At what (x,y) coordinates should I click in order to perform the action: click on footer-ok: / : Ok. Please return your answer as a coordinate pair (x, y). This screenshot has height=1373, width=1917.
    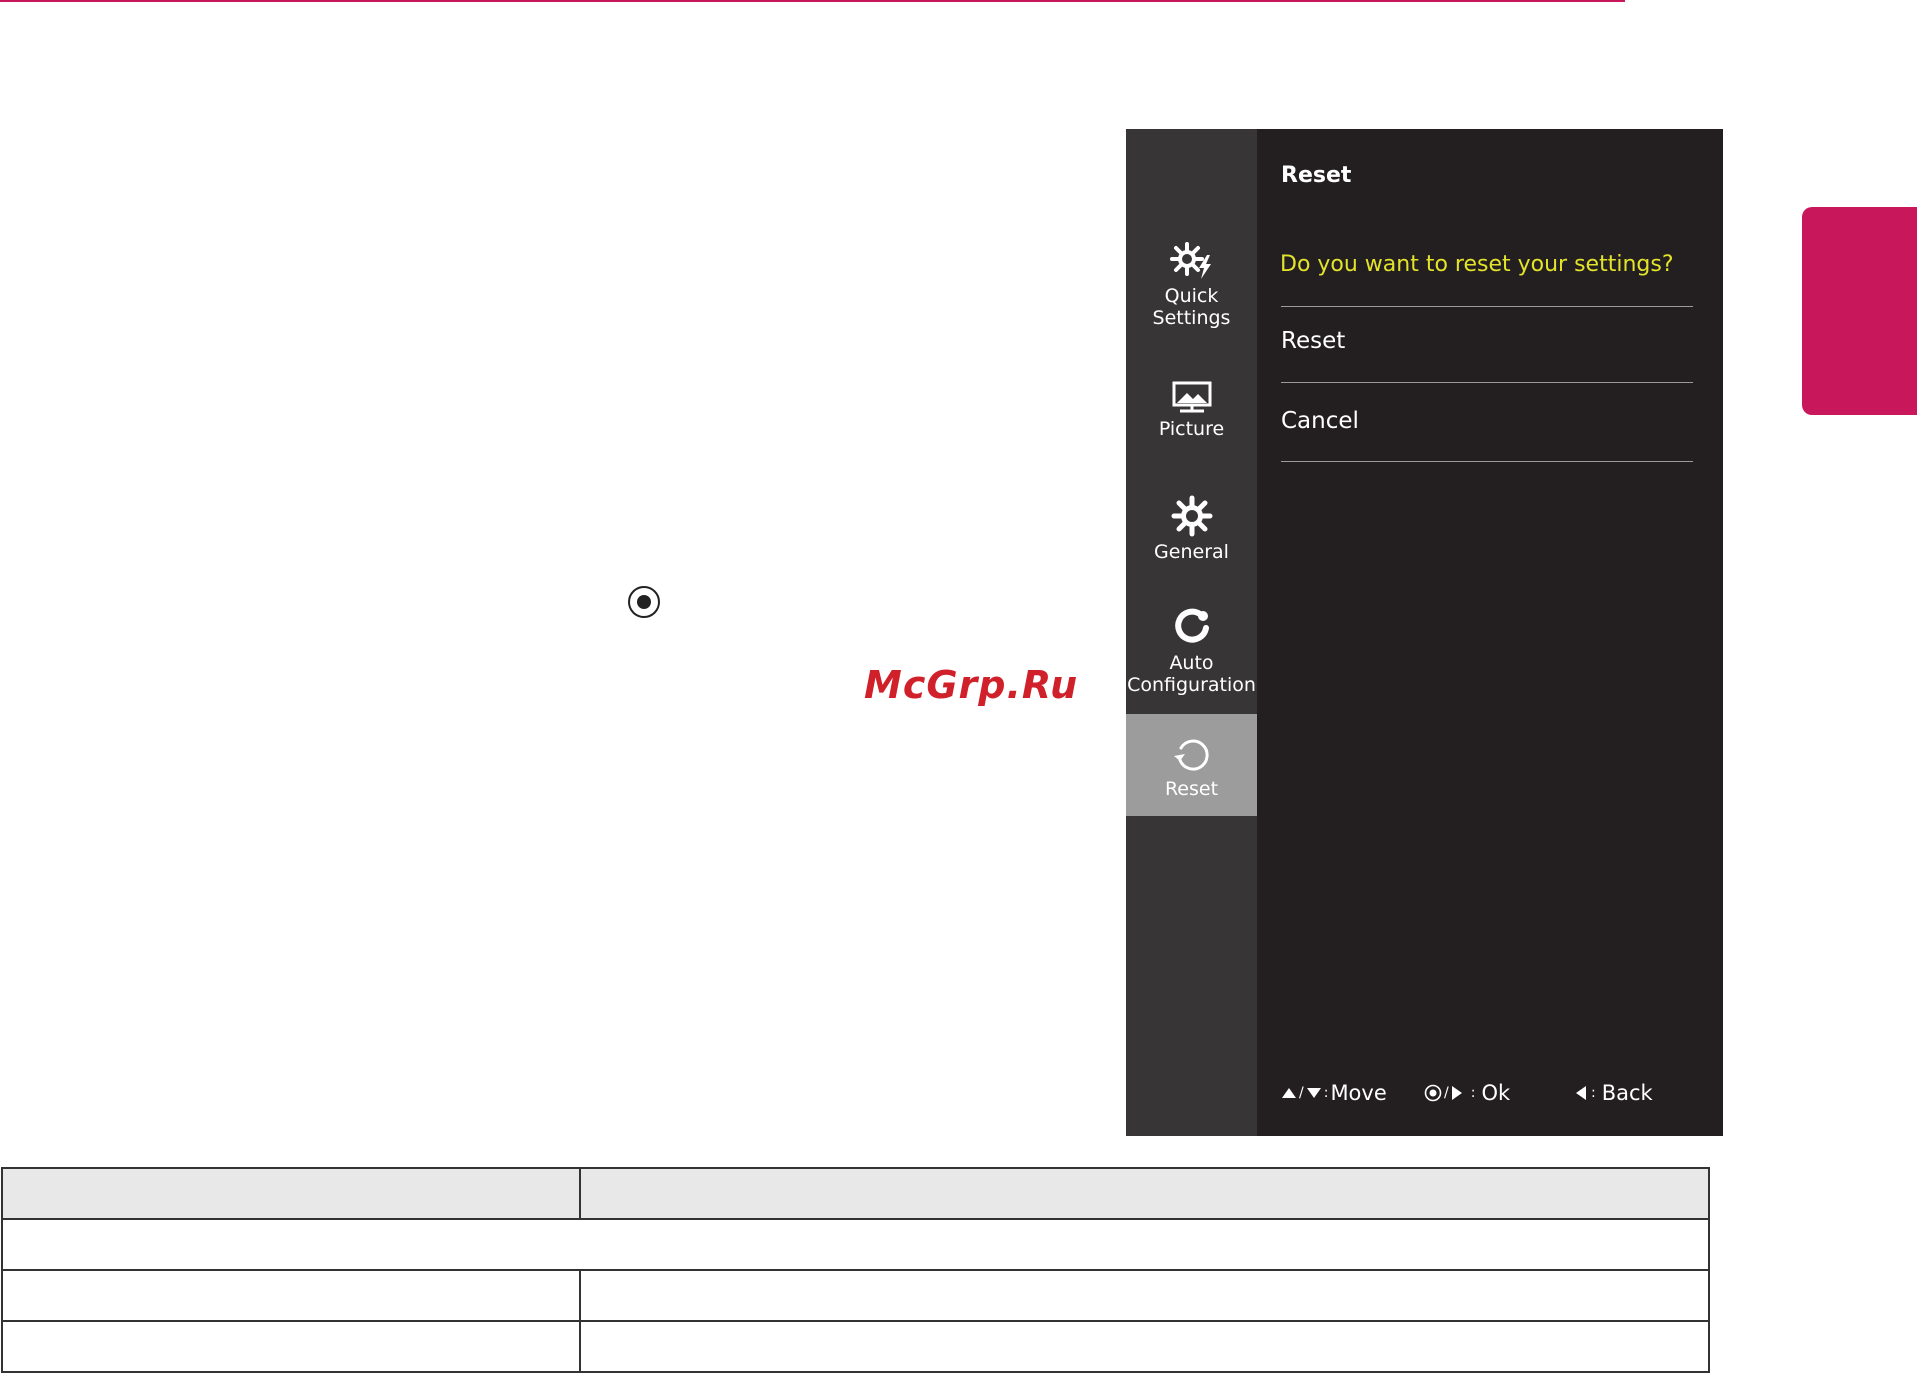
    Looking at the image, I should click on (1467, 1093).